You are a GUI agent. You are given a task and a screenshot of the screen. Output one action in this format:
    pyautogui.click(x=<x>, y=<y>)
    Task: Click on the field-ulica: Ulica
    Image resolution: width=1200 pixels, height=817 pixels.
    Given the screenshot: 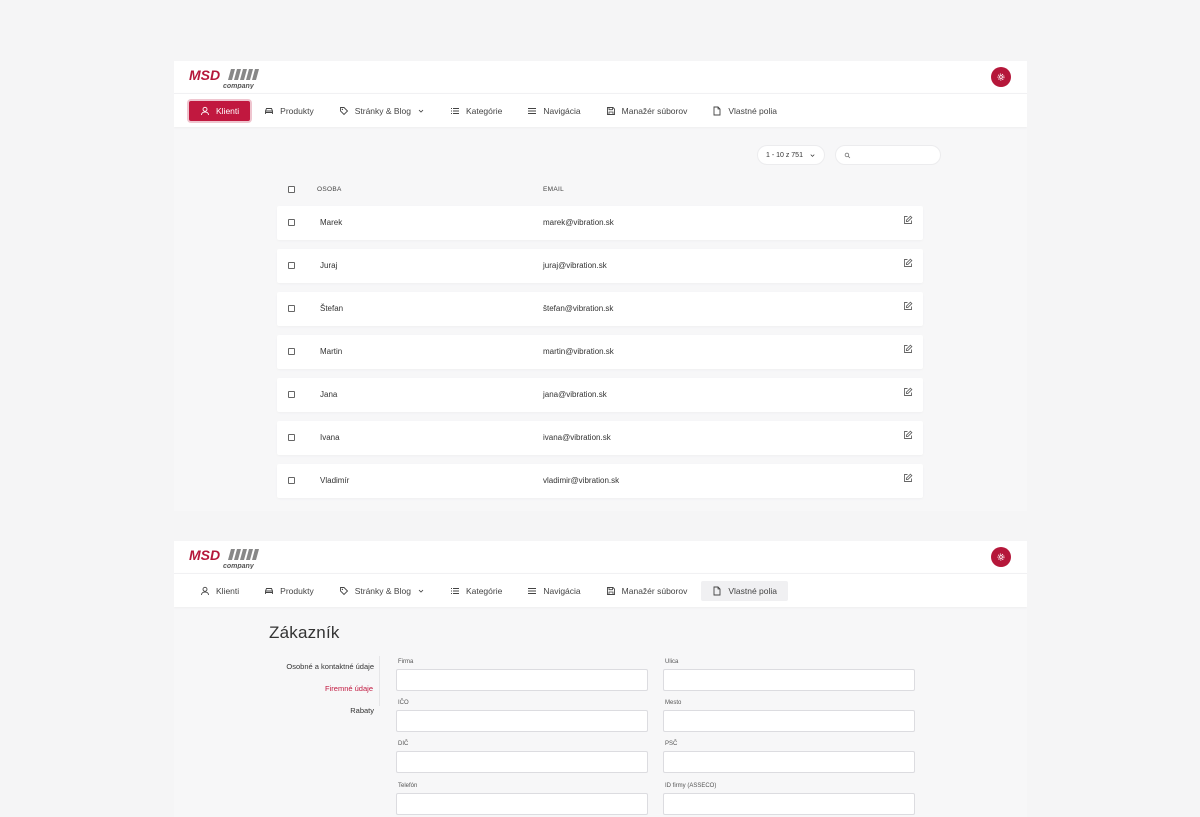 What is the action you would take?
    pyautogui.click(x=789, y=675)
    